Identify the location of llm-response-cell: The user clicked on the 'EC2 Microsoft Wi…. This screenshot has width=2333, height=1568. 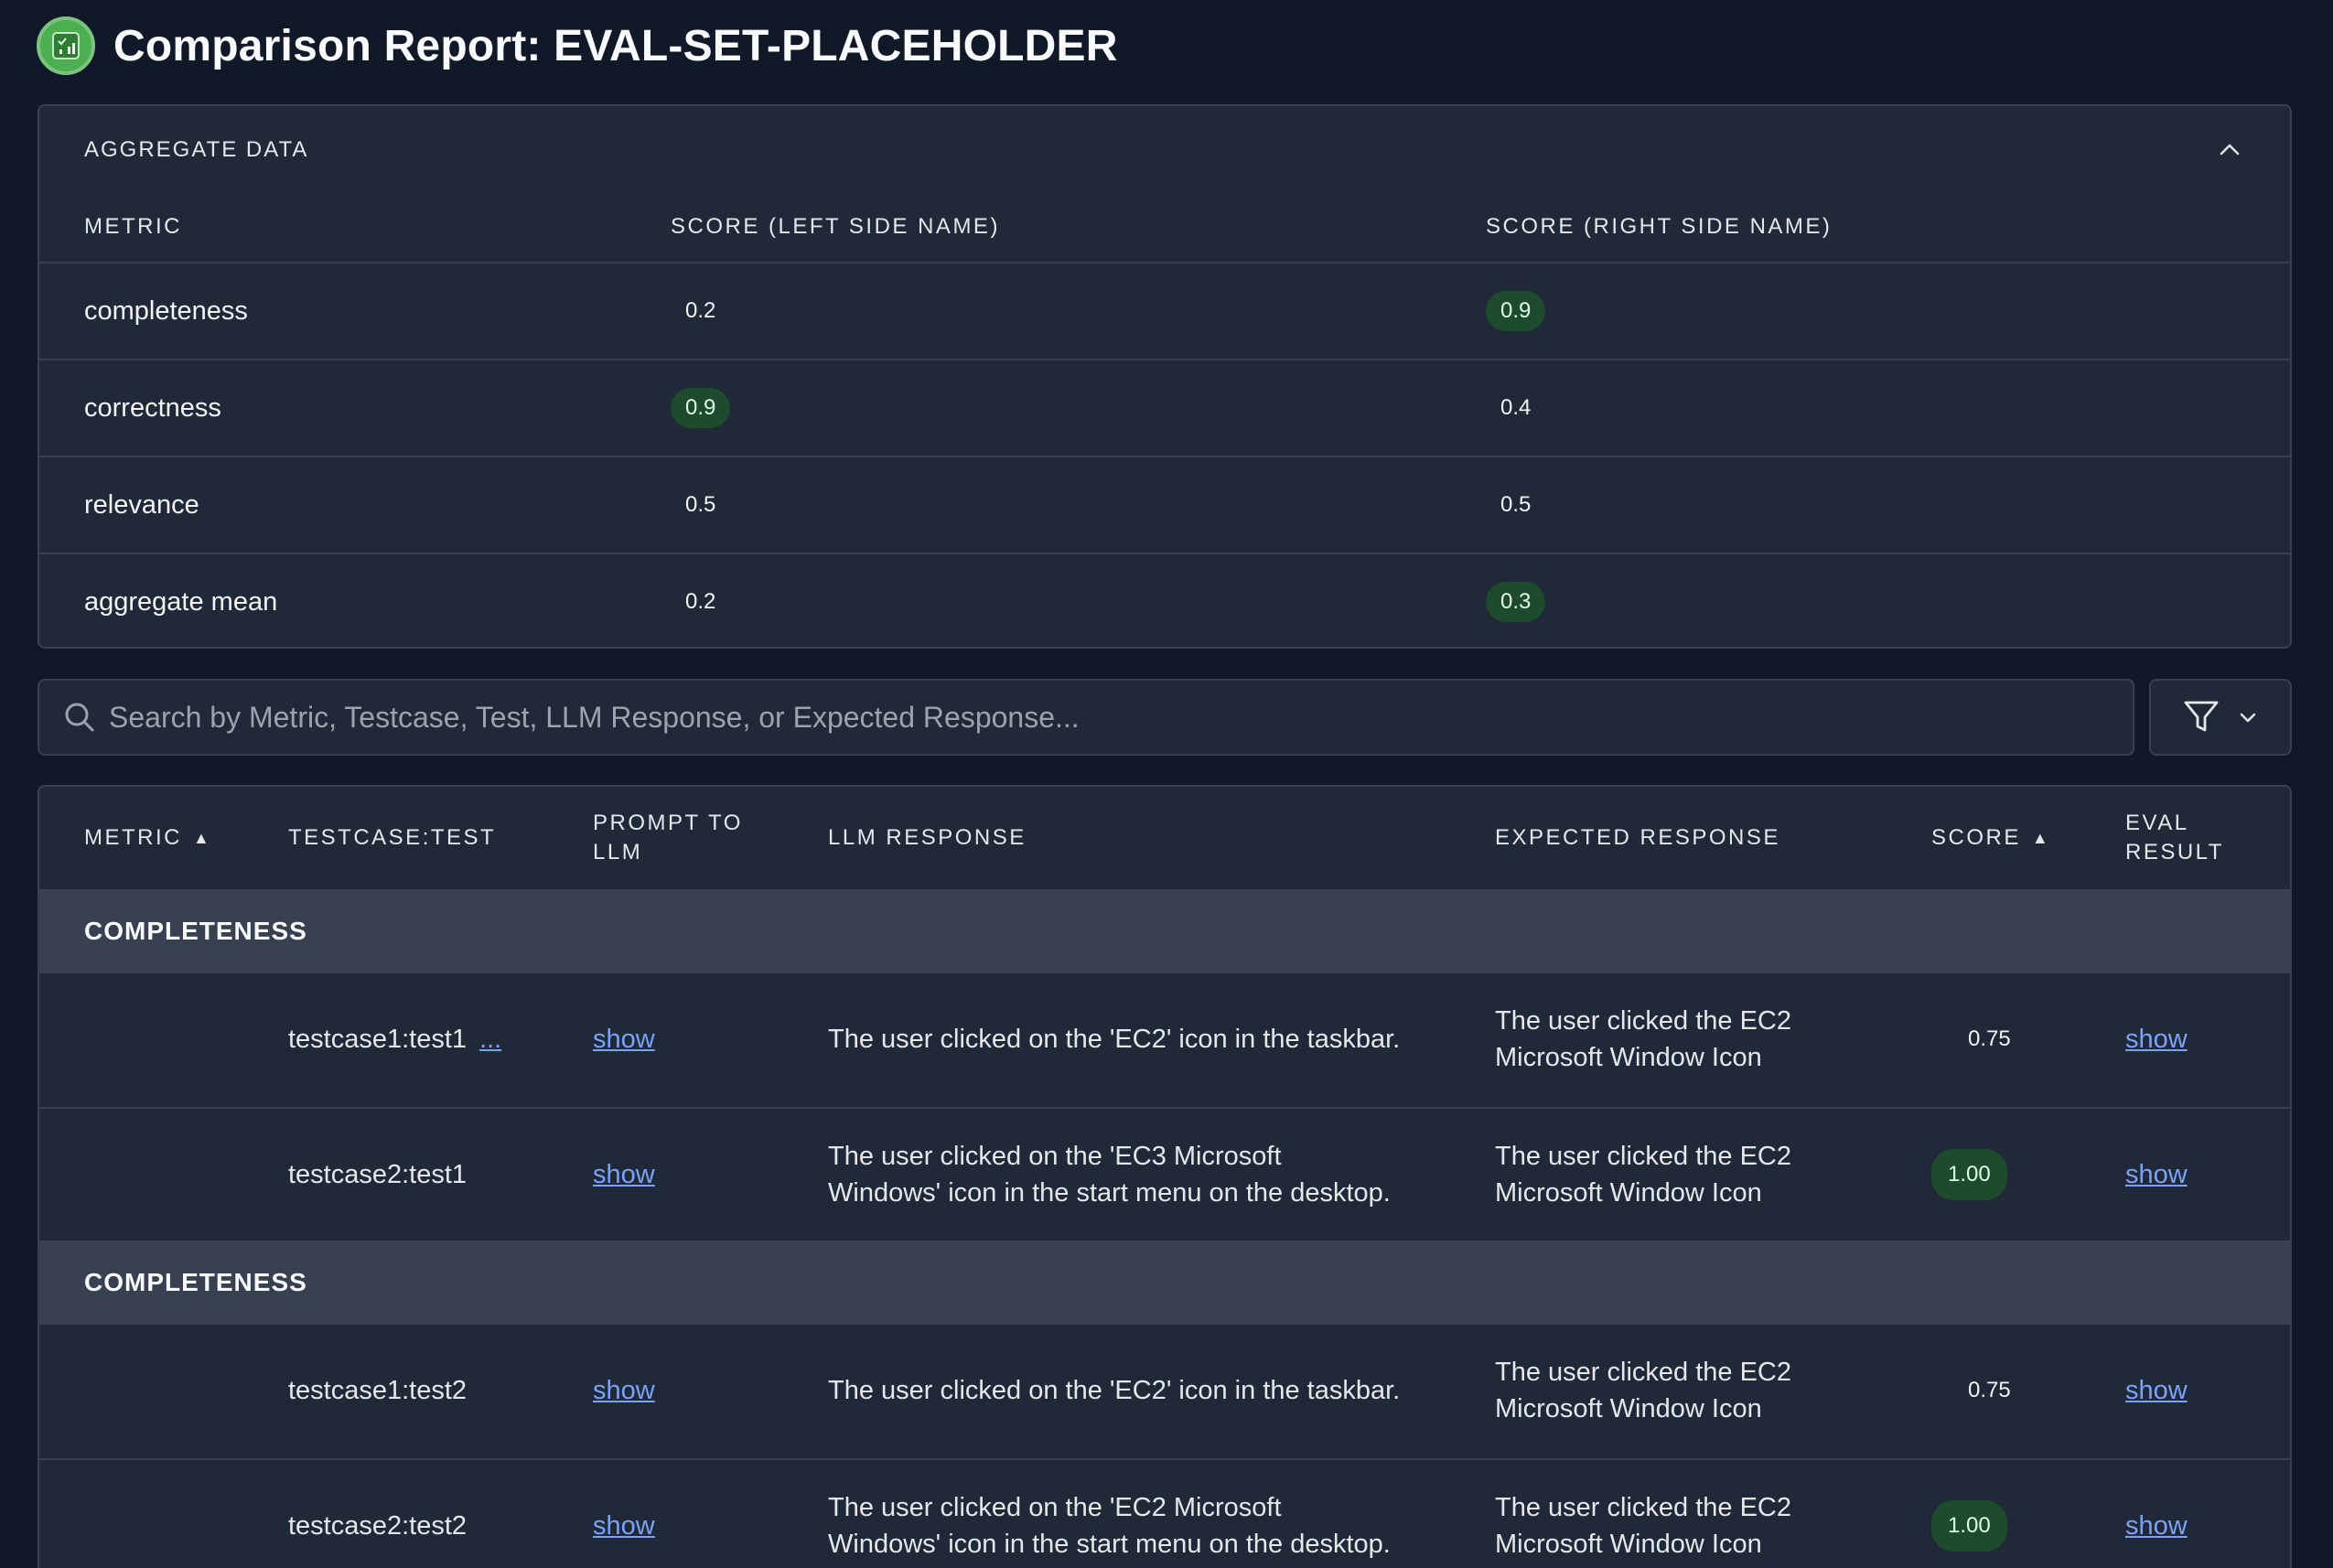
(1109, 1526).